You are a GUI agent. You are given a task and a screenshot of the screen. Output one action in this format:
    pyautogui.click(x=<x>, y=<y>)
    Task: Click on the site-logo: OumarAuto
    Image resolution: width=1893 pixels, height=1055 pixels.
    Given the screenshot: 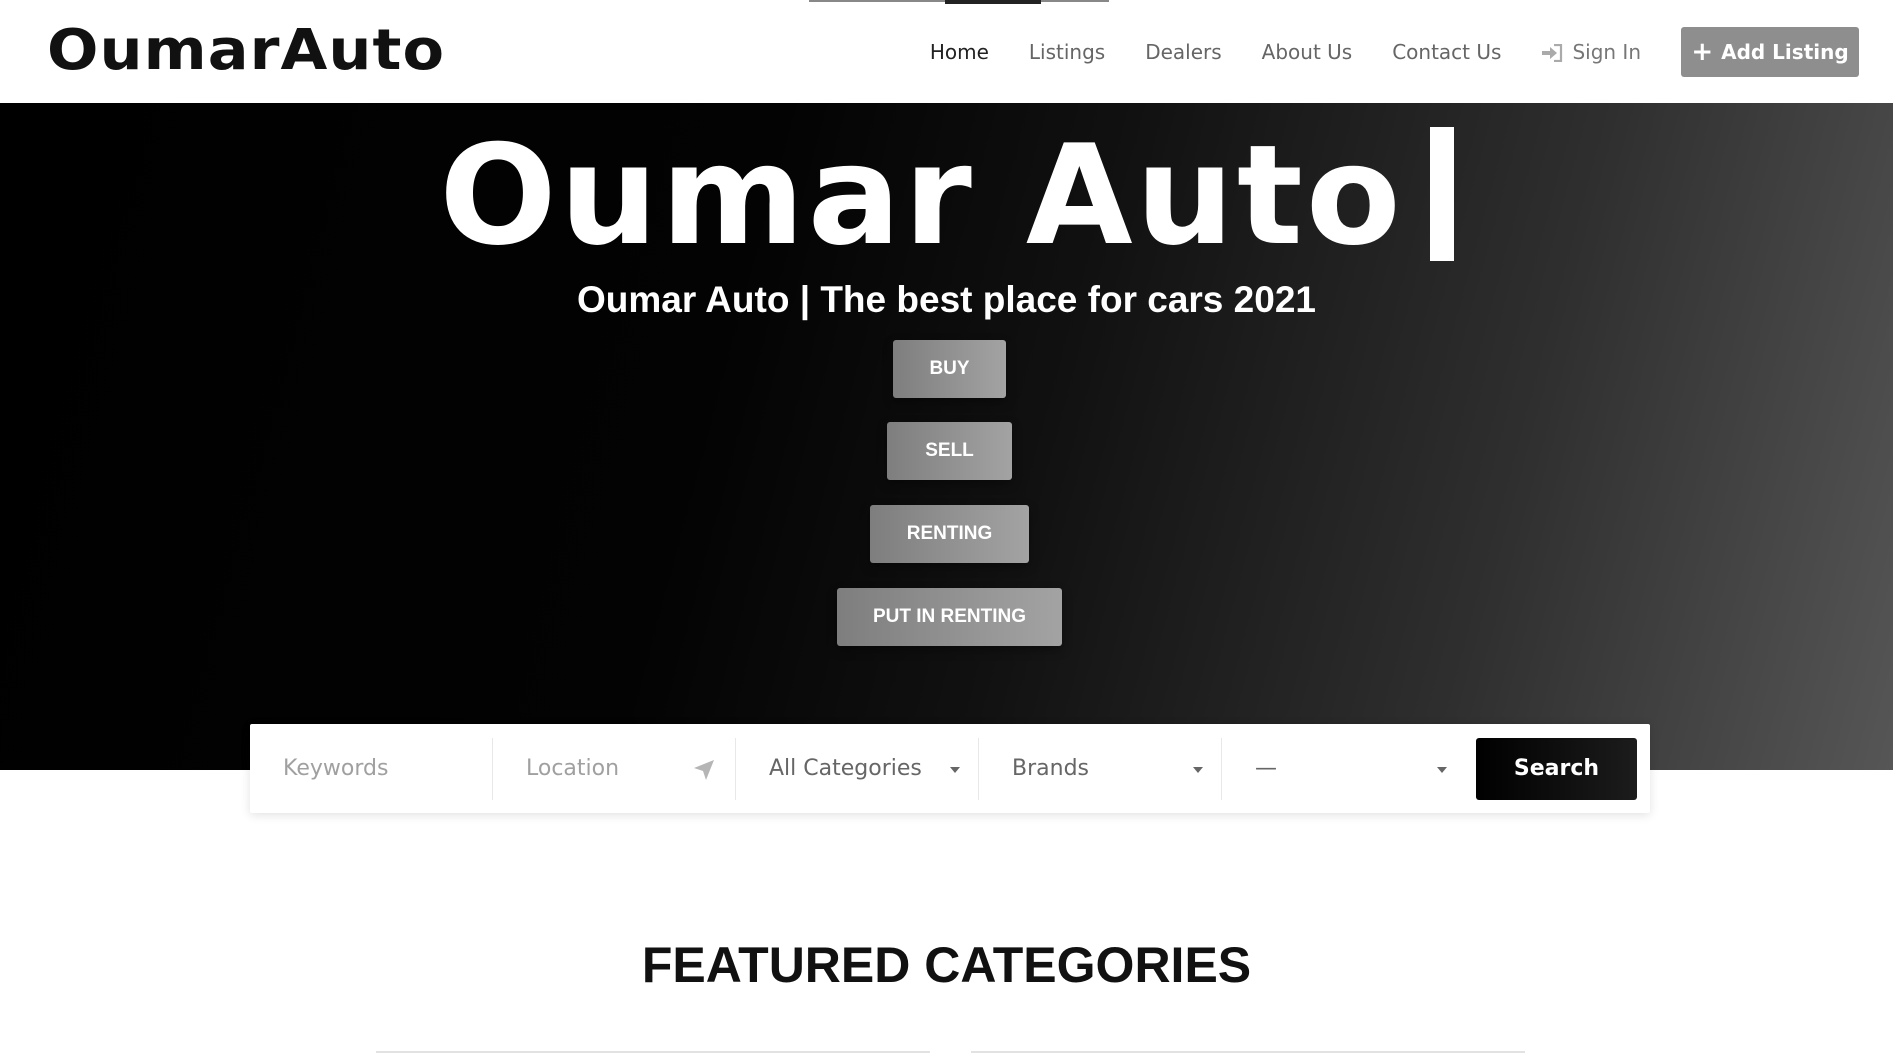 What is the action you would take?
    pyautogui.click(x=246, y=51)
    